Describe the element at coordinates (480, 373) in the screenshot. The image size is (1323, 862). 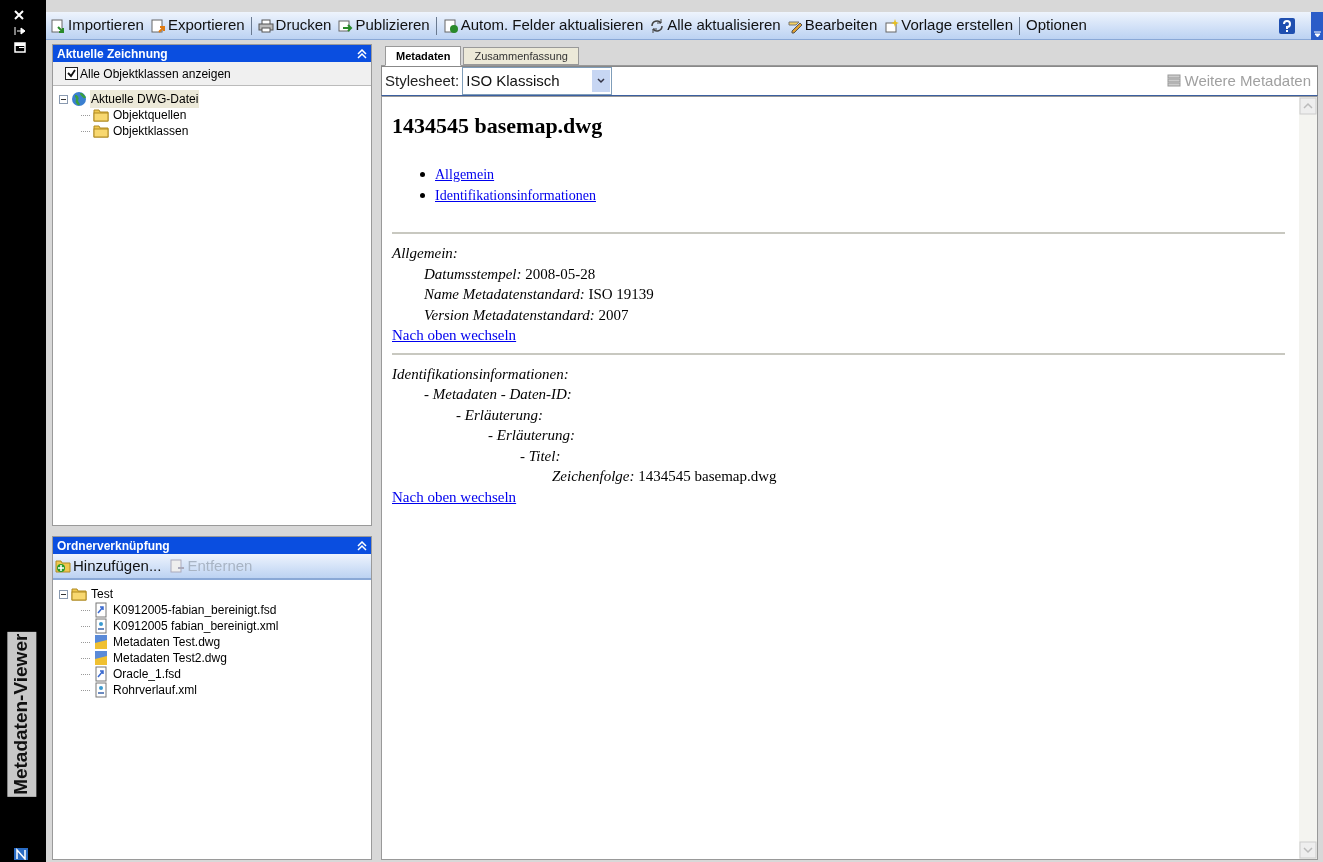
I see `section-heading: Identifikationsinformationen:` at that location.